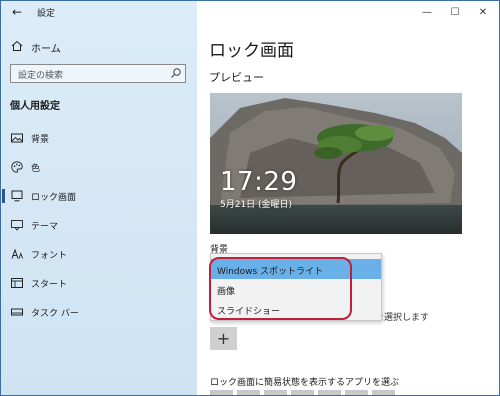  I want to click on option-slideshow: スライドショー, so click(296, 309).